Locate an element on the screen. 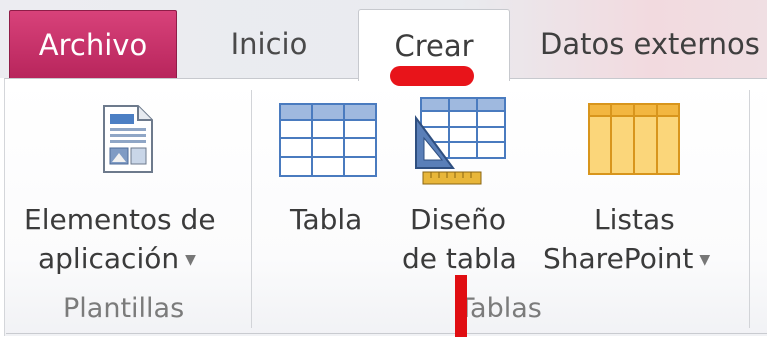 The height and width of the screenshot is (337, 767). elementos-label-line1: Elementos de is located at coordinates (120, 219).